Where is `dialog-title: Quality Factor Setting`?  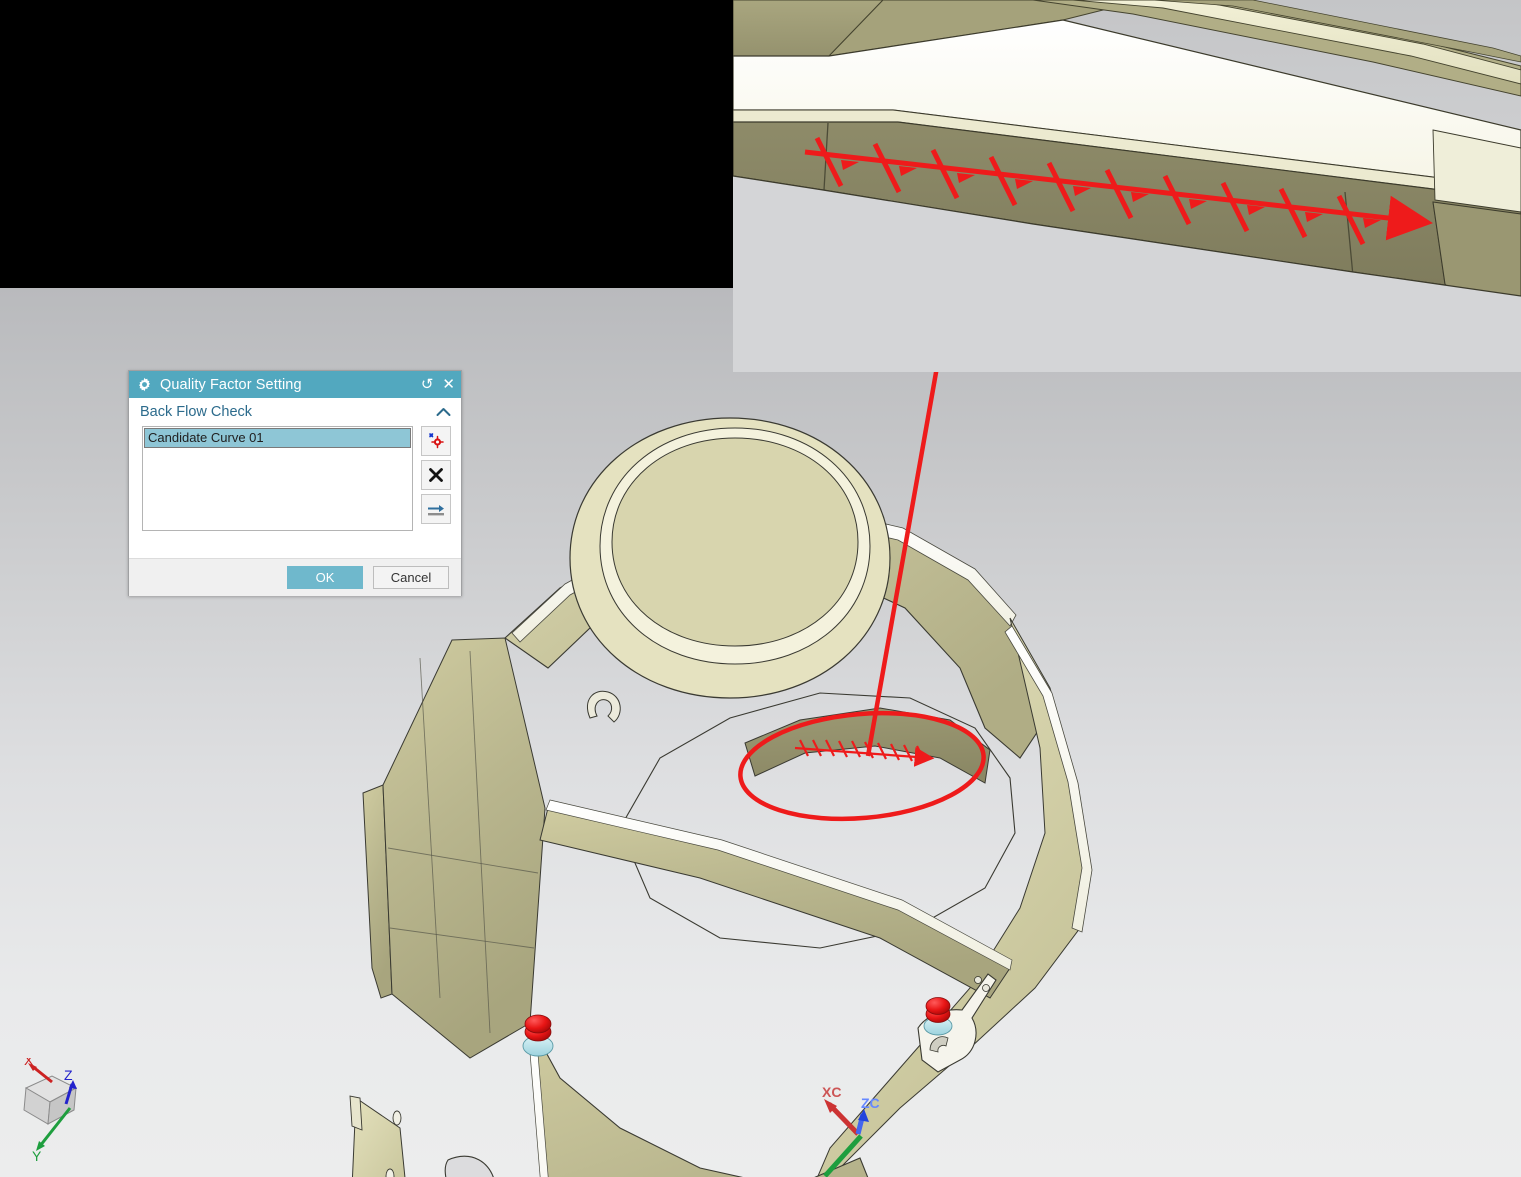 dialog-title: Quality Factor Setting is located at coordinates (231, 384).